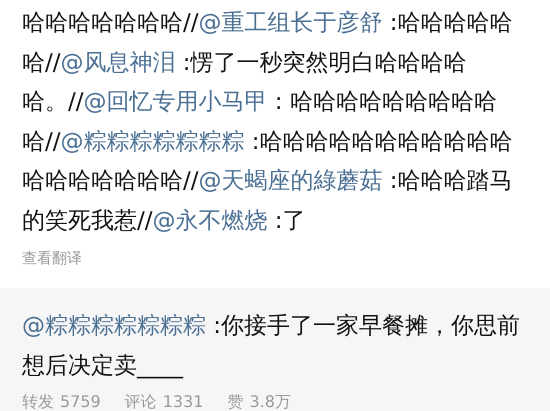 This screenshot has height=411, width=550. I want to click on mention-link: @天蝎座的綠蘑菇, so click(290, 181).